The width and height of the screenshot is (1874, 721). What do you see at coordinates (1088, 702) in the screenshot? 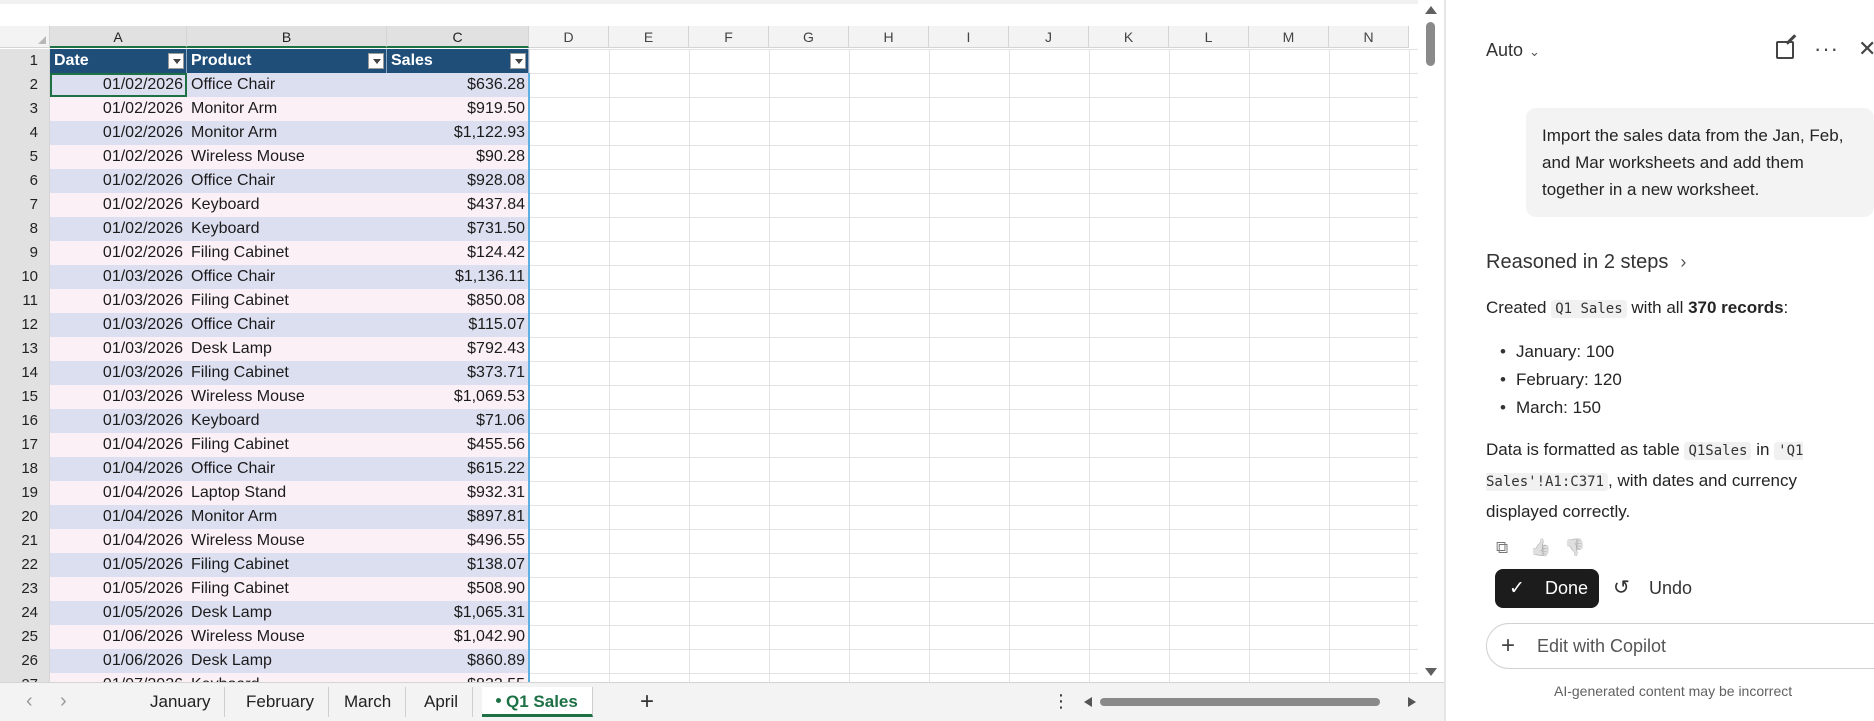
I see `scroll-left-icon` at bounding box center [1088, 702].